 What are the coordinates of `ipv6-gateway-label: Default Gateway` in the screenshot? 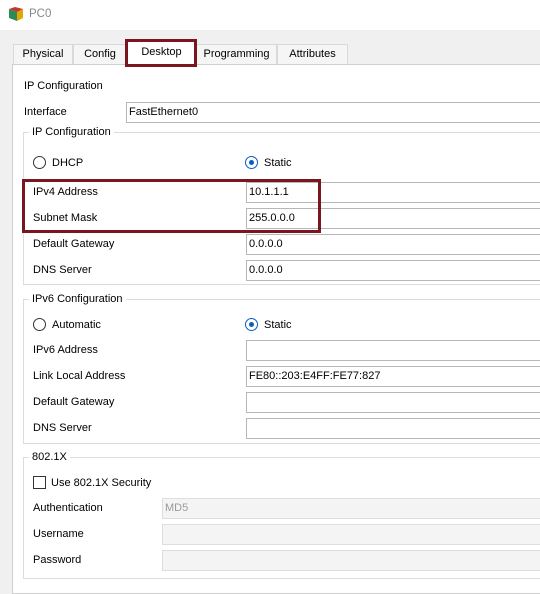 It's located at (74, 402).